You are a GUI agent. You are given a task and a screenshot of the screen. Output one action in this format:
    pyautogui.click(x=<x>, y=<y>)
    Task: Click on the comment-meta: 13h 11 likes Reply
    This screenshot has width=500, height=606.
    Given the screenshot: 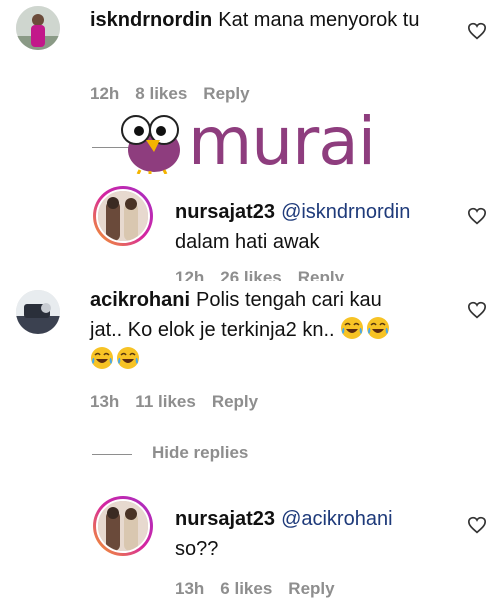 What is the action you would take?
    pyautogui.click(x=182, y=402)
    